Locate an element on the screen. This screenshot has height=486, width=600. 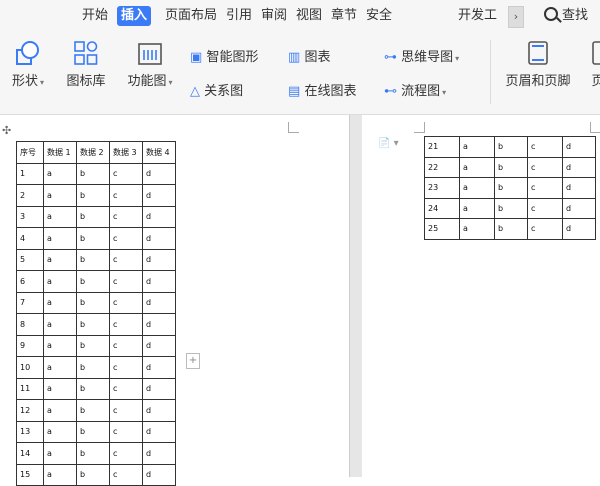
table-cell: 23 is located at coordinates (442, 188).